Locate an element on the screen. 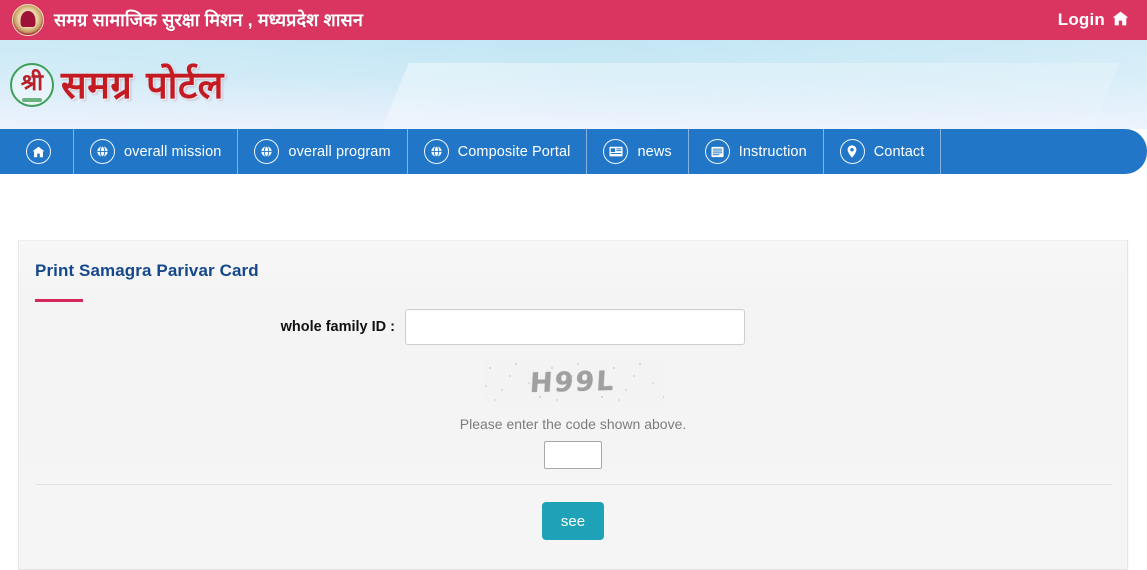  family-id-input is located at coordinates (575, 327).